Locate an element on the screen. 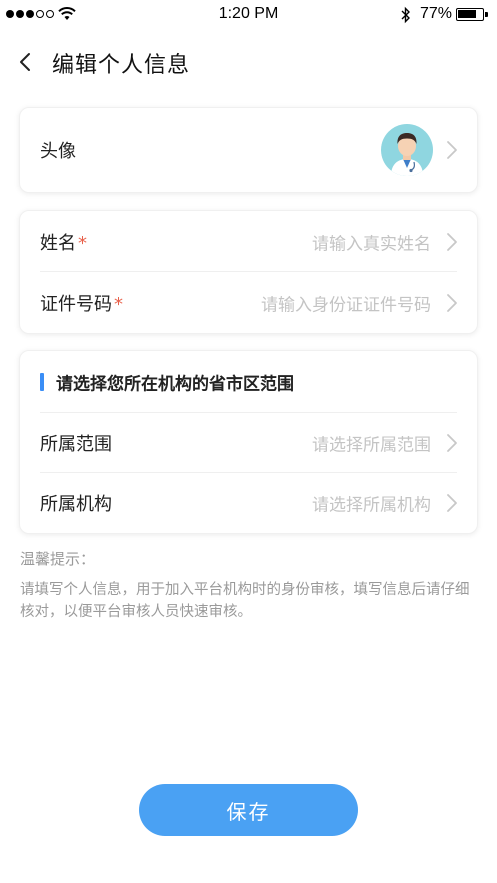 The image size is (497, 883). name-label-text: 姓名 is located at coordinates (58, 243).